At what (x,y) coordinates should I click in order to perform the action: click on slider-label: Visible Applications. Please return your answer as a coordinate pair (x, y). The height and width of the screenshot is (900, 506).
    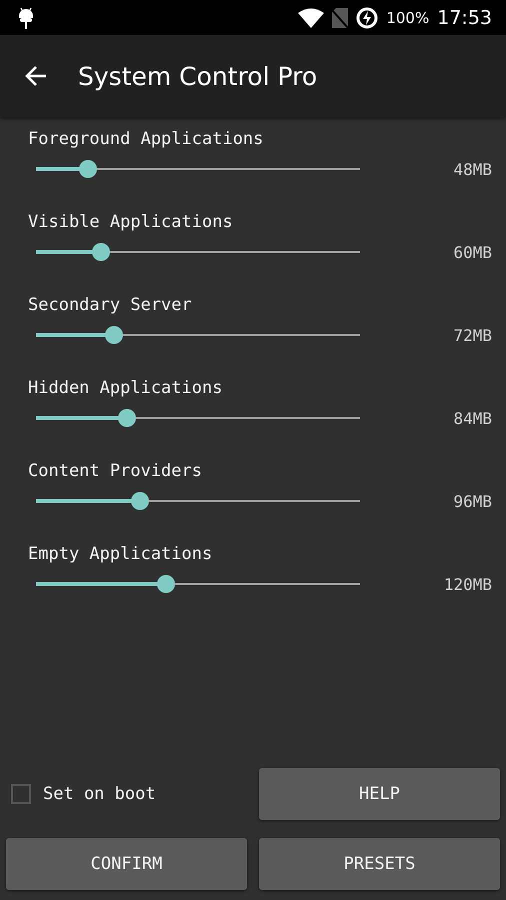
    Looking at the image, I should click on (130, 222).